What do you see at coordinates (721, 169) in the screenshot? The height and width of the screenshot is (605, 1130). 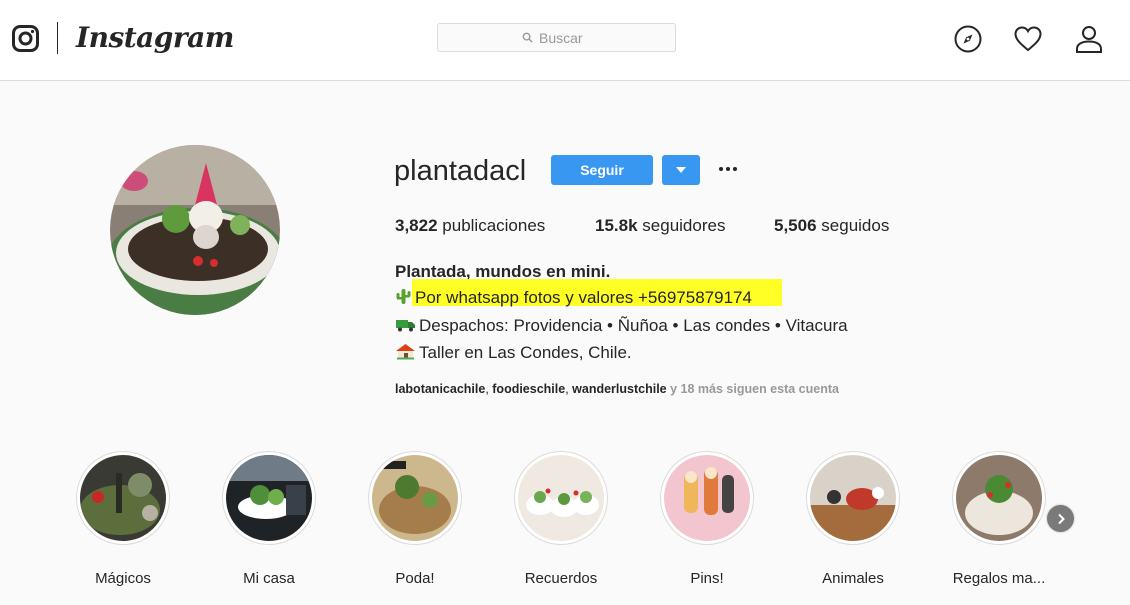 I see `more-dots-icon` at bounding box center [721, 169].